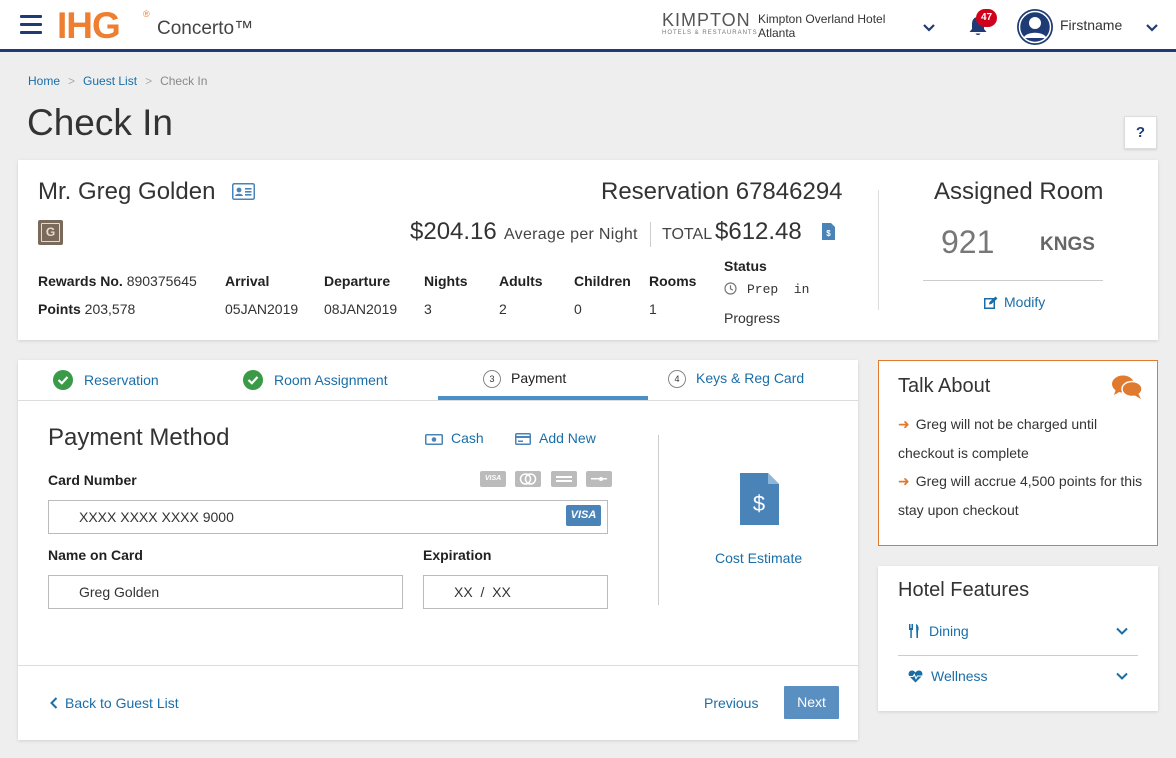  I want to click on total-price: $612.48, so click(758, 231).